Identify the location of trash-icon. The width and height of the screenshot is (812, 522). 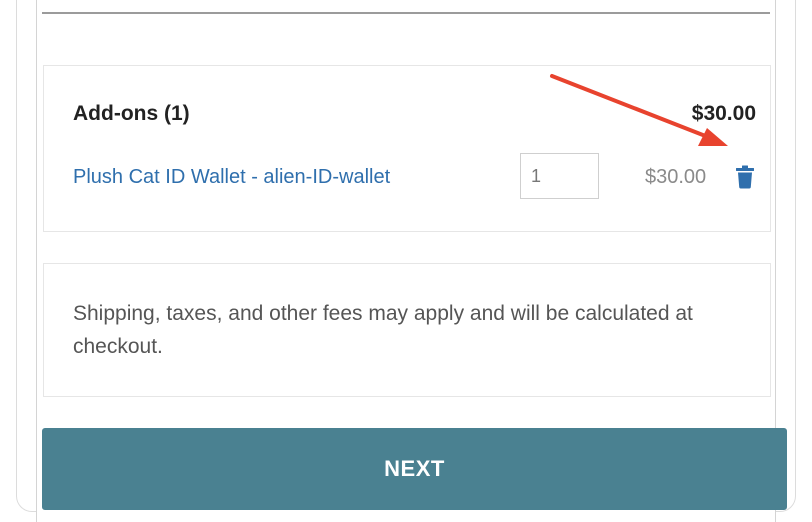
(745, 177).